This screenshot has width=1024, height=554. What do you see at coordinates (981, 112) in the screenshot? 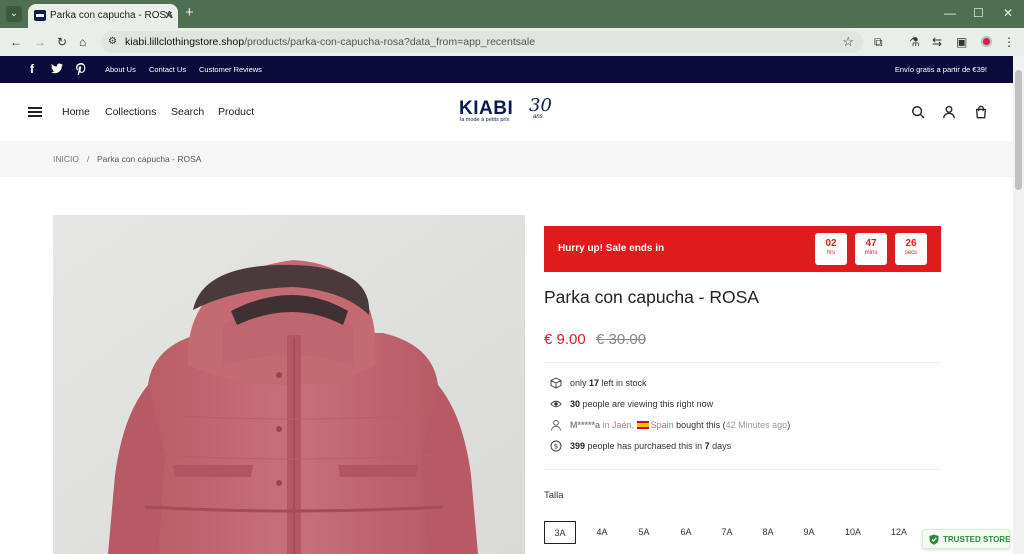
I see `cart-bag-icon` at bounding box center [981, 112].